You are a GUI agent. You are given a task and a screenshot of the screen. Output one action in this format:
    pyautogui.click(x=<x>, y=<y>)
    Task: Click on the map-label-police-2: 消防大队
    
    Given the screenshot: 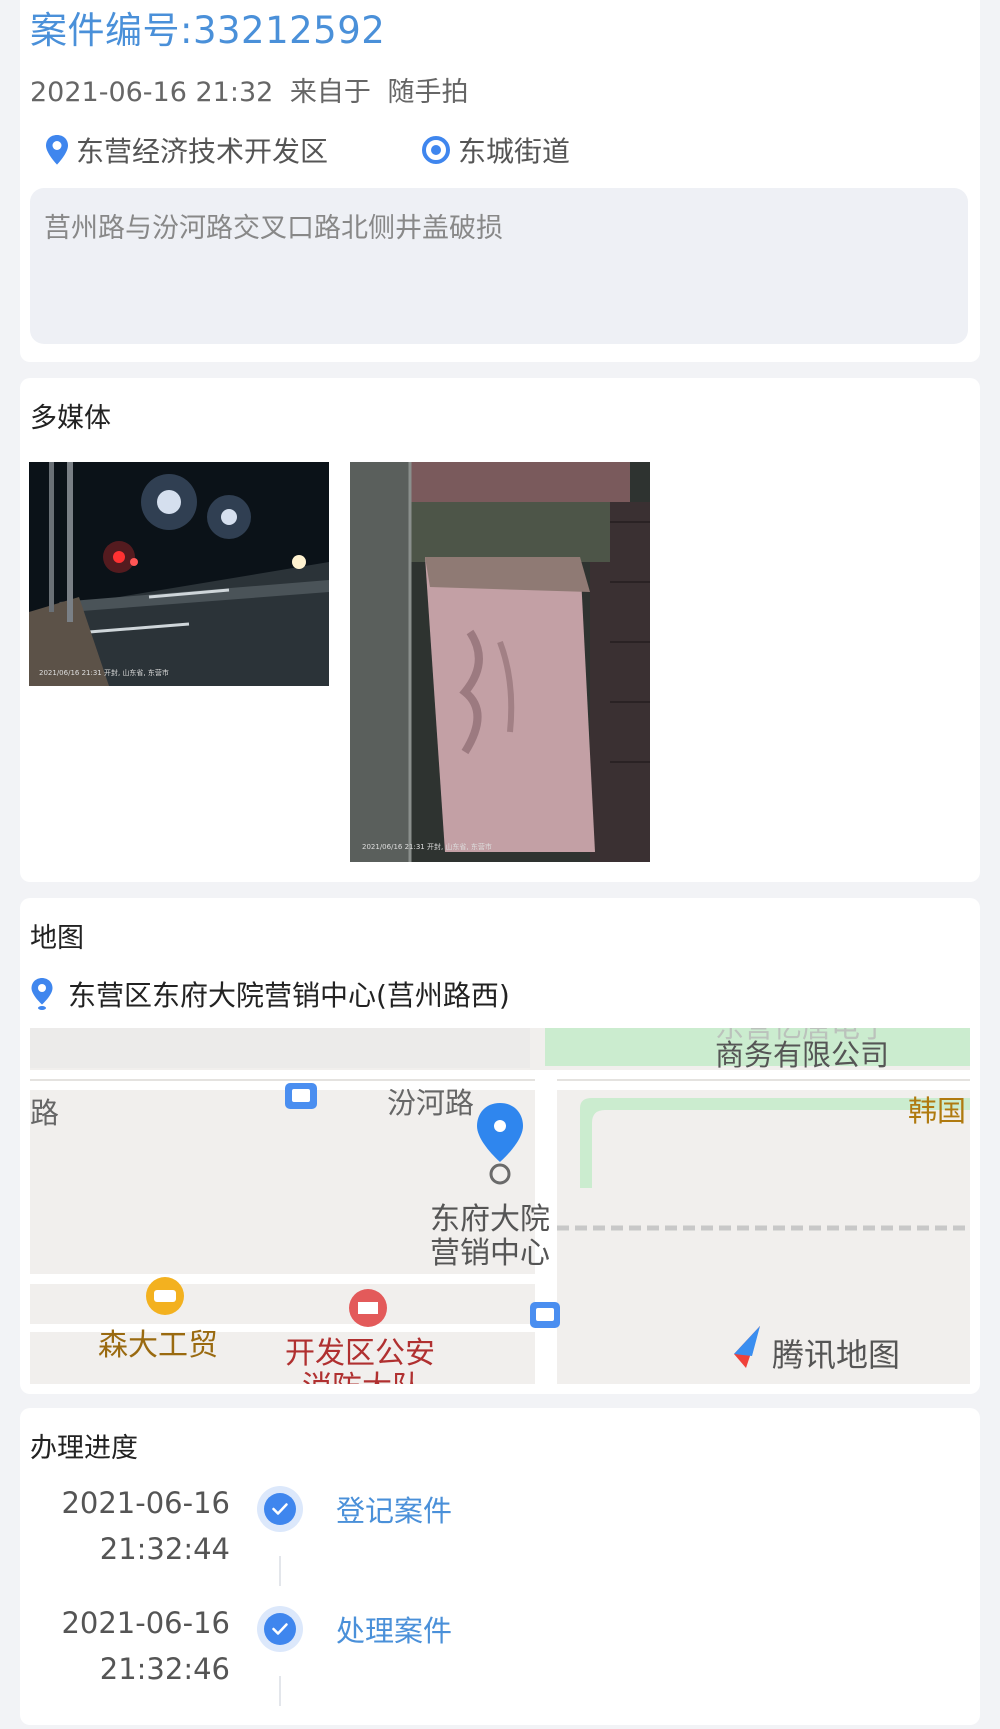 What is the action you would take?
    pyautogui.click(x=362, y=1373)
    